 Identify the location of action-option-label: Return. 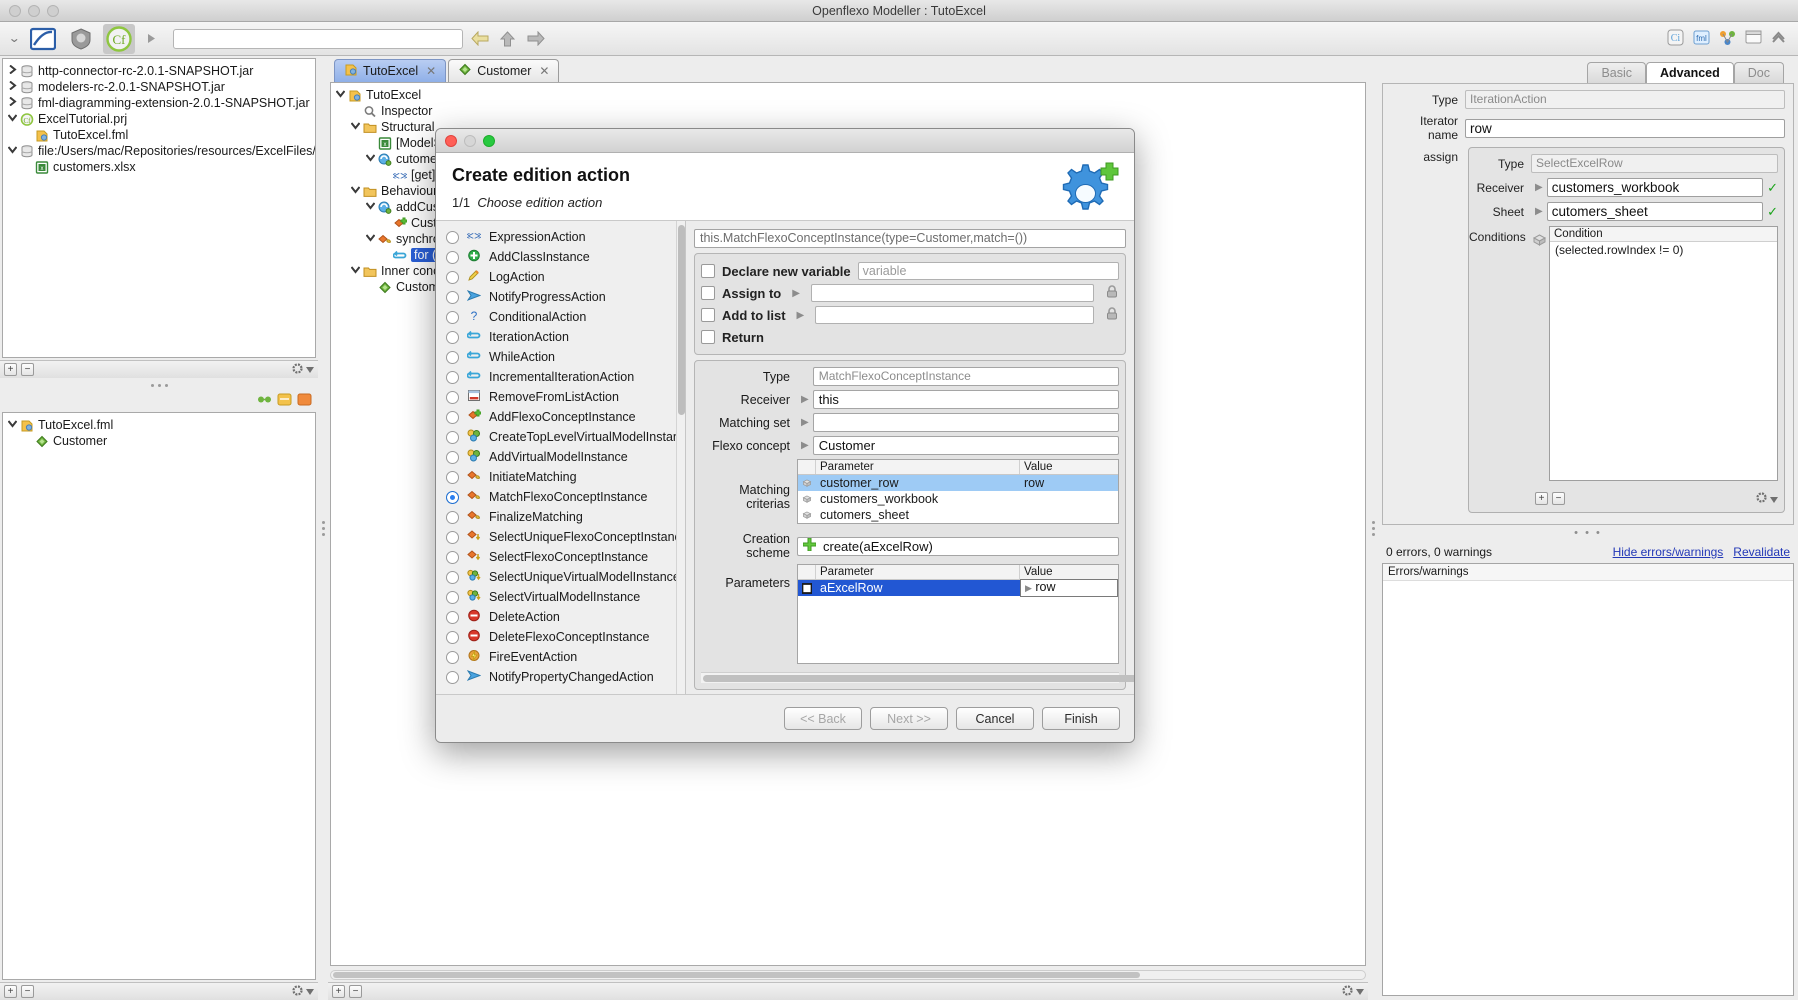
(743, 337).